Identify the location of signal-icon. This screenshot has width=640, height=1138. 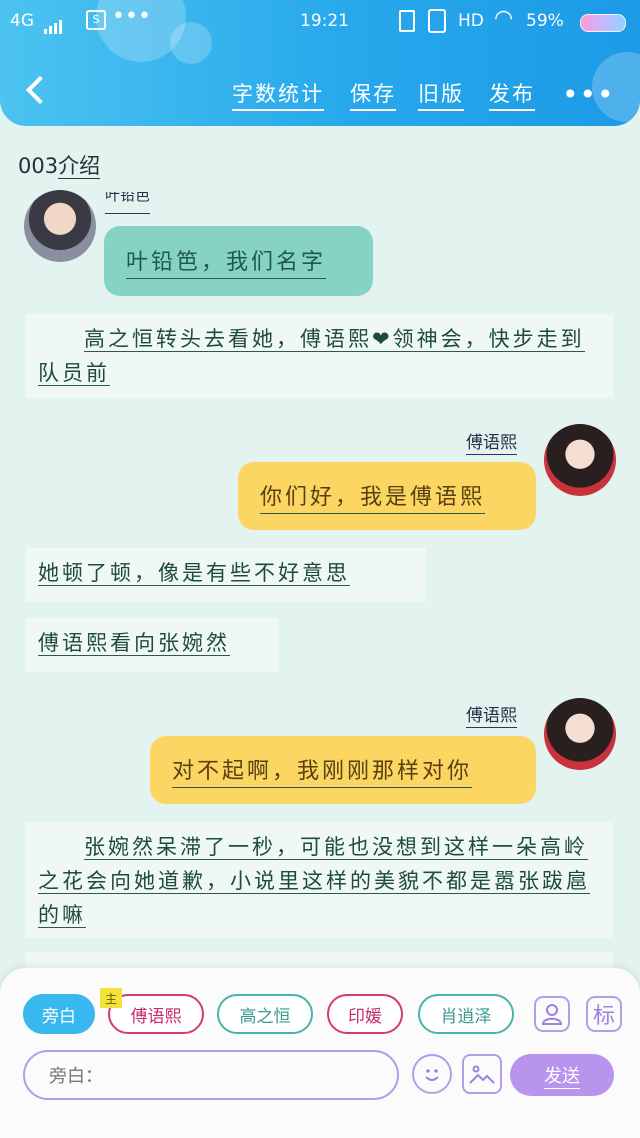
(54, 24).